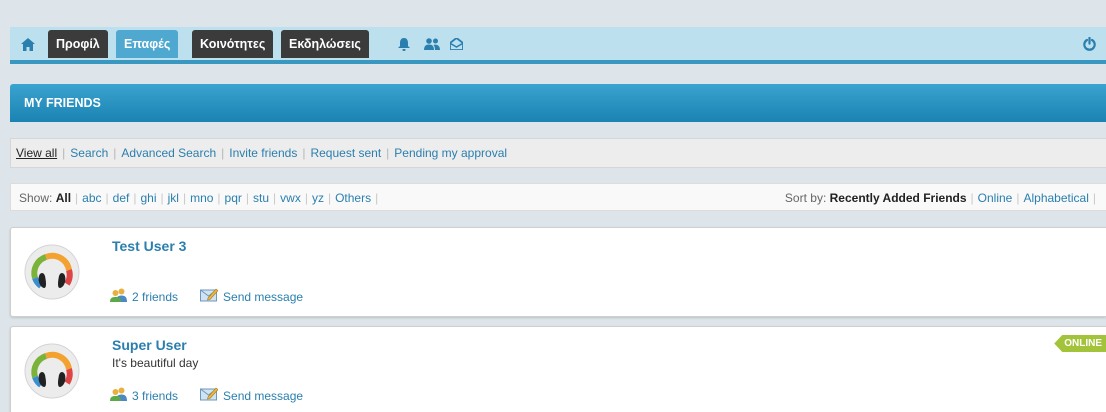 The width and height of the screenshot is (1106, 412). Describe the element at coordinates (62, 103) in the screenshot. I see `page-title: MY FRIENDS` at that location.